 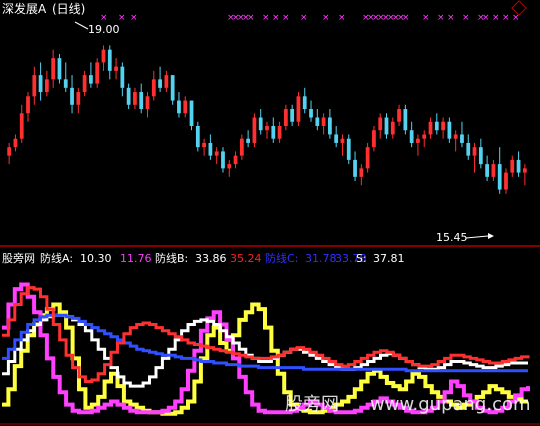 I want to click on period-label: (日线), so click(x=68, y=9).